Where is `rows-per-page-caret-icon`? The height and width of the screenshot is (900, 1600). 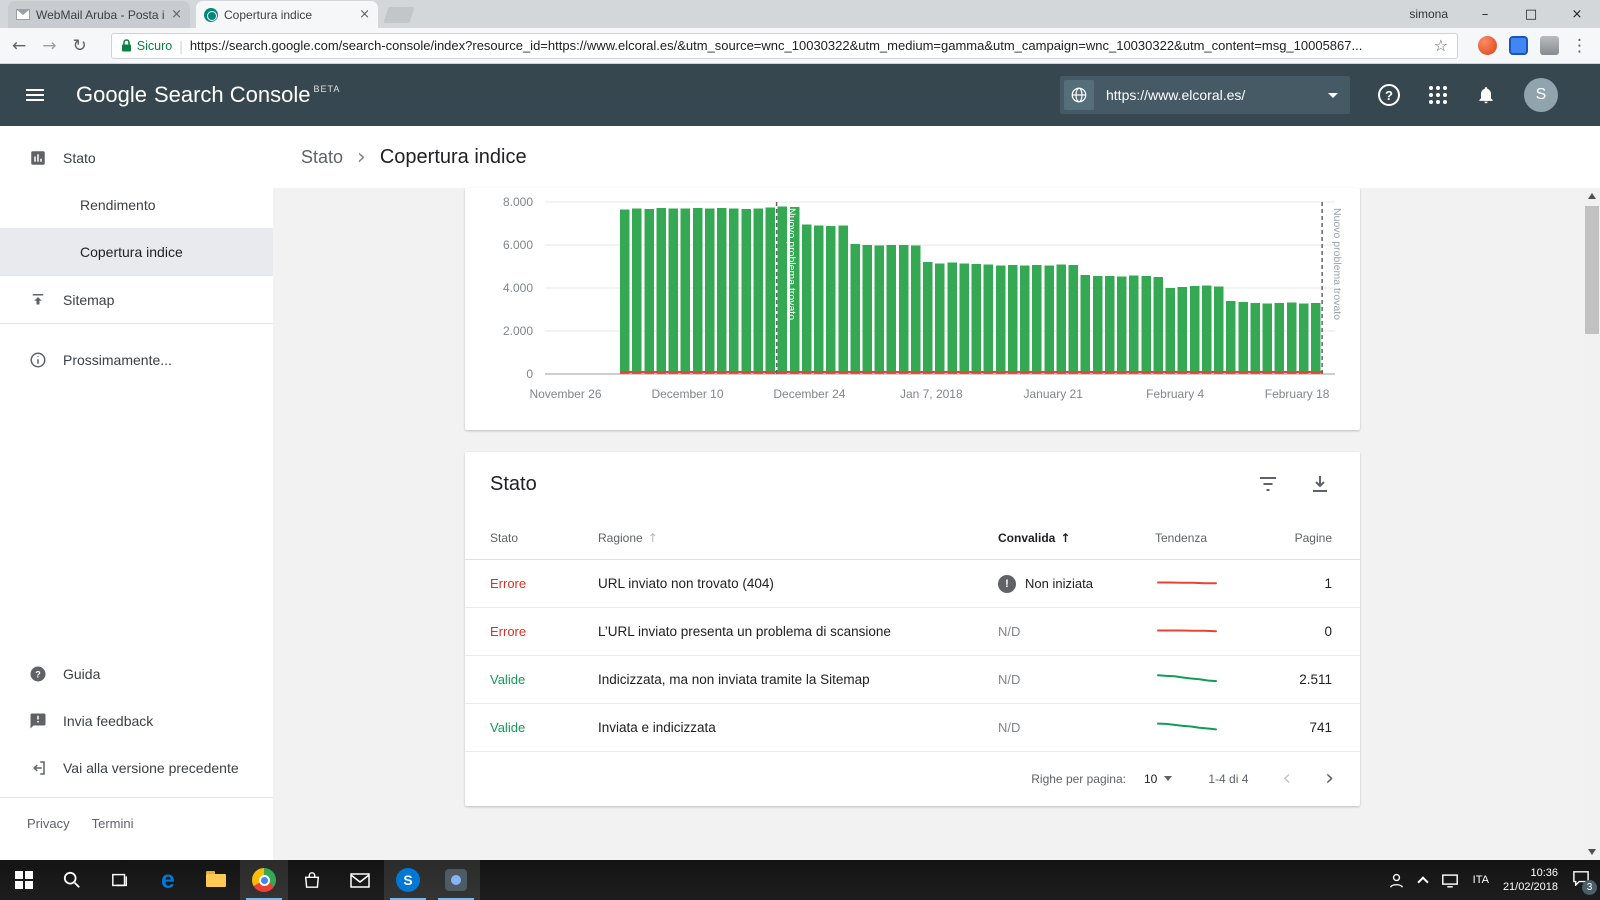
rows-per-page-caret-icon is located at coordinates (1168, 778).